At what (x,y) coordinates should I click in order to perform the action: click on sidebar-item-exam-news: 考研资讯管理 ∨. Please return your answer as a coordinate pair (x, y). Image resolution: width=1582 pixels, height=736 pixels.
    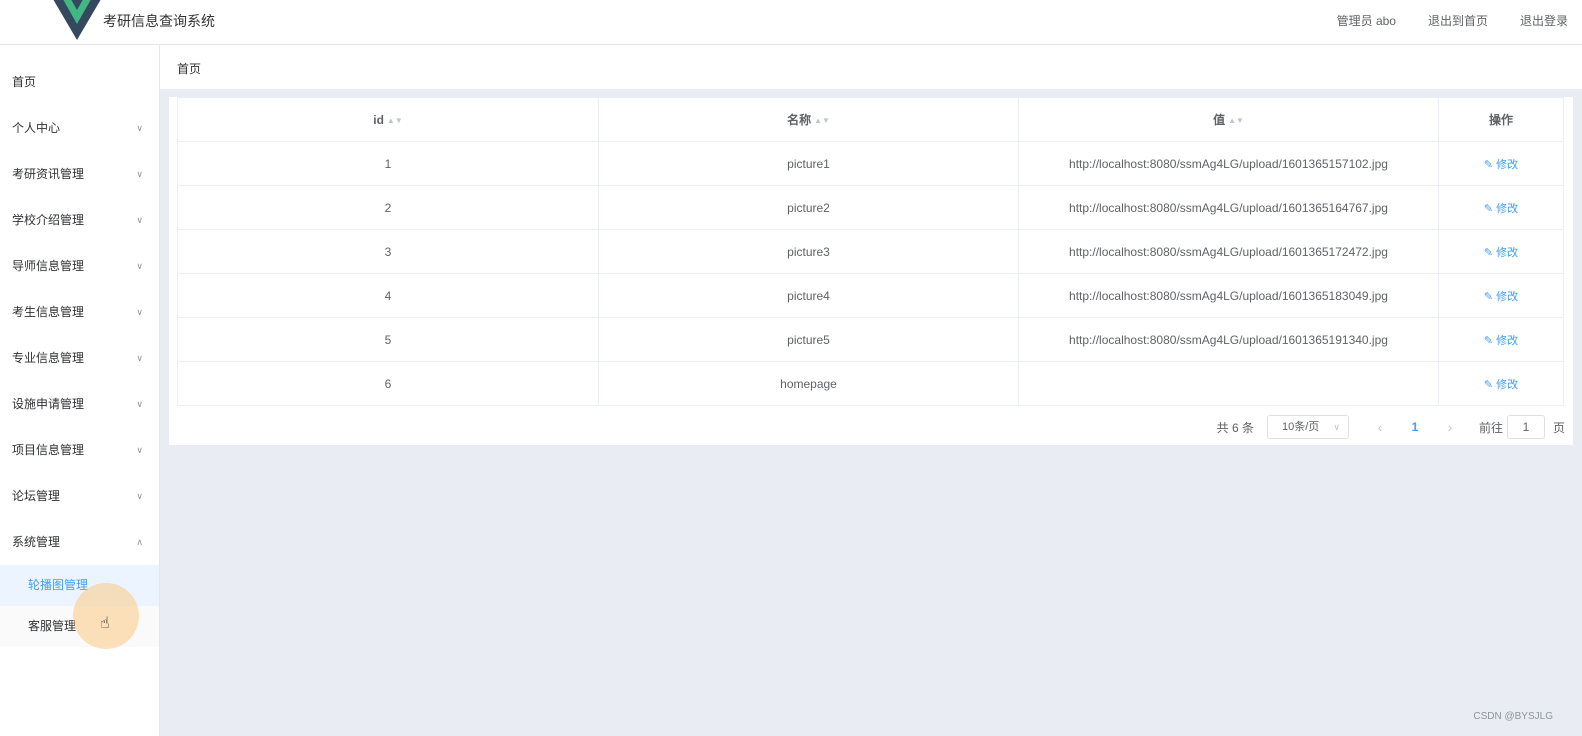
    Looking at the image, I should click on (79, 174).